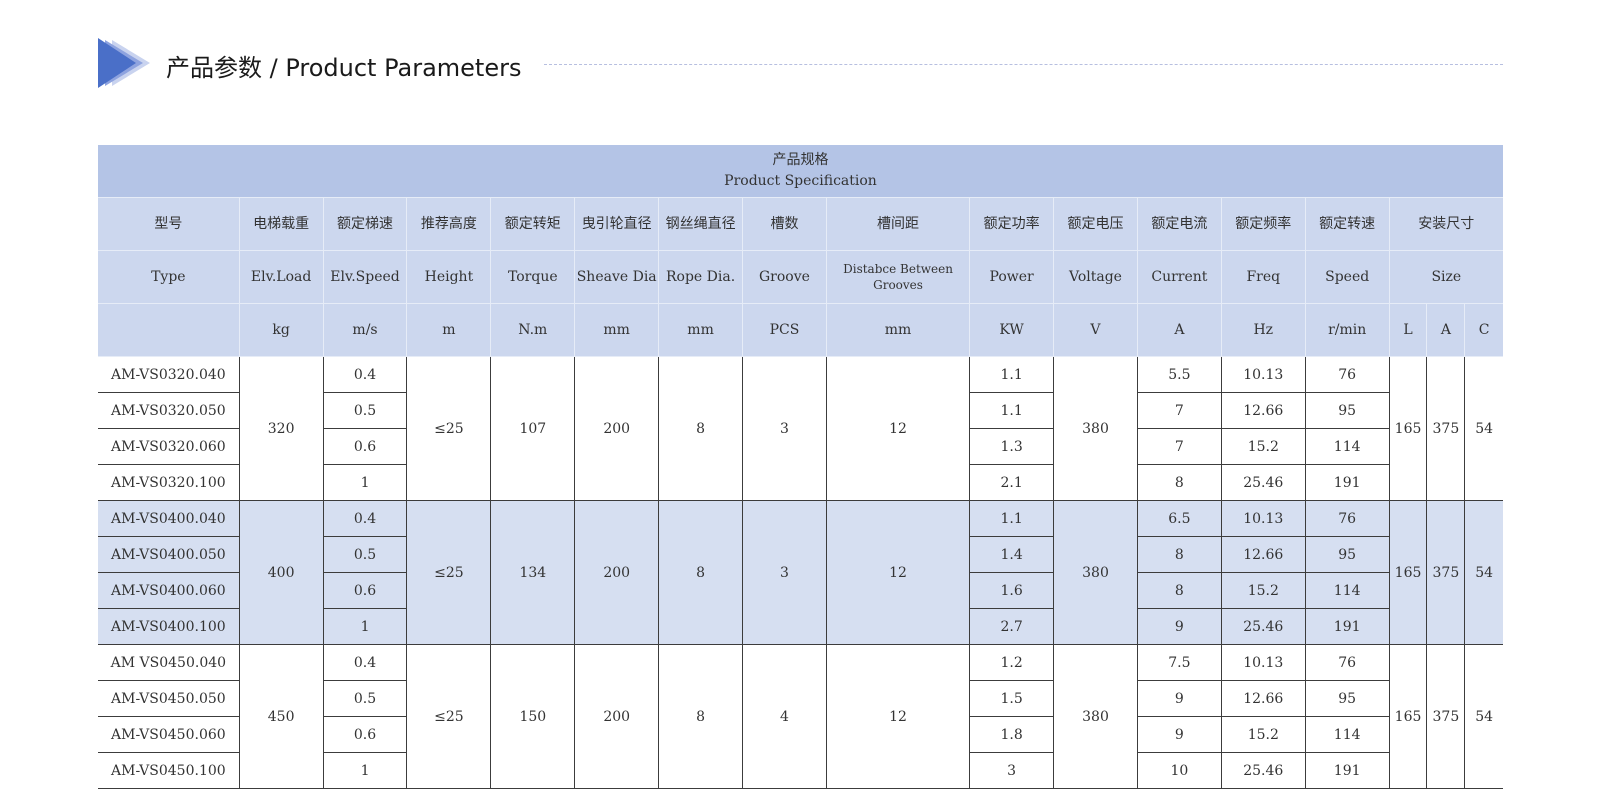 The image size is (1600, 789). What do you see at coordinates (1095, 224) in the screenshot?
I see `column-header-cn: 额定电压` at bounding box center [1095, 224].